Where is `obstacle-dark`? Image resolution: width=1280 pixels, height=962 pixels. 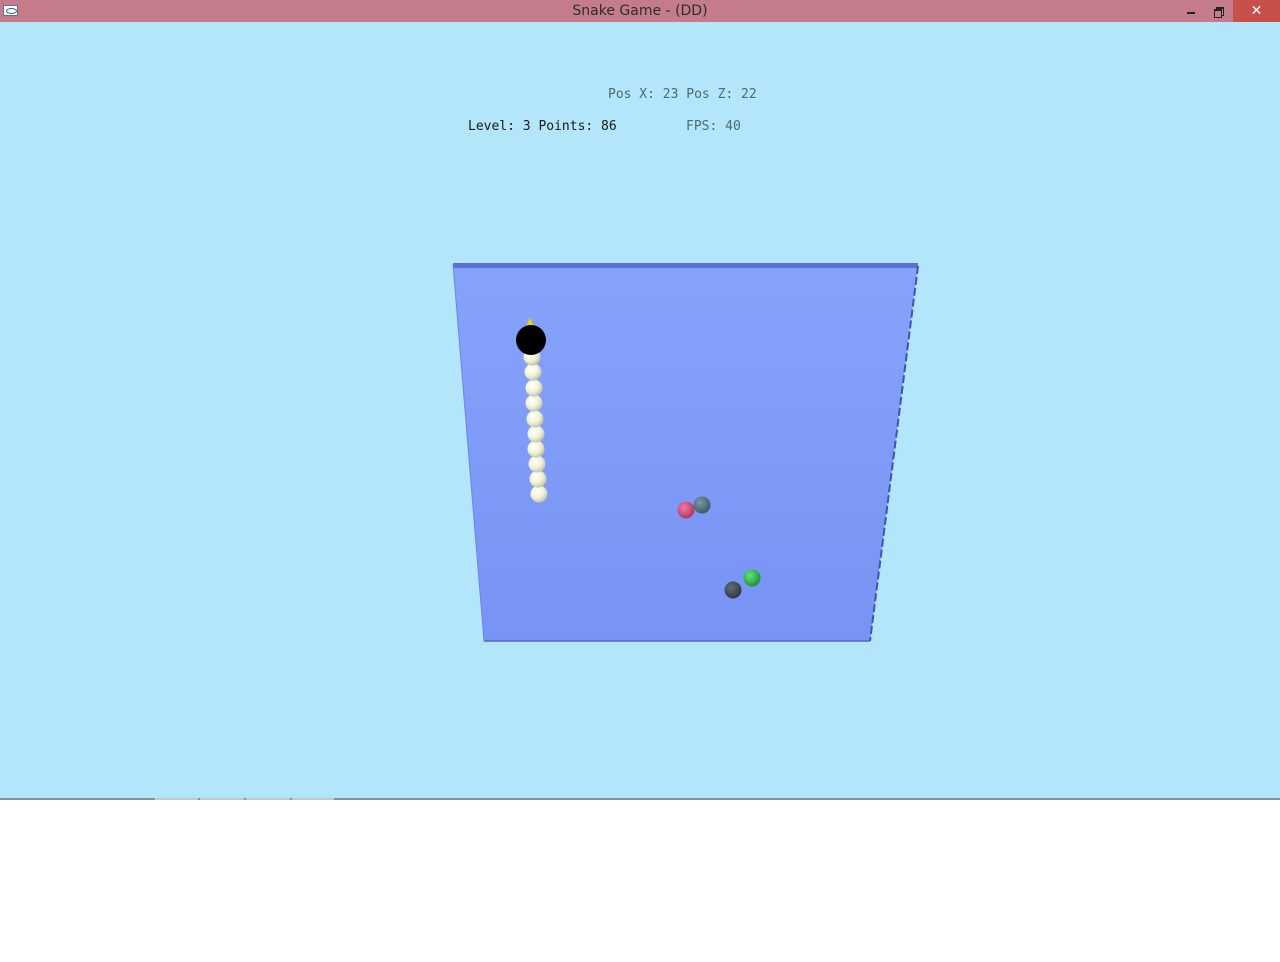 obstacle-dark is located at coordinates (733, 590).